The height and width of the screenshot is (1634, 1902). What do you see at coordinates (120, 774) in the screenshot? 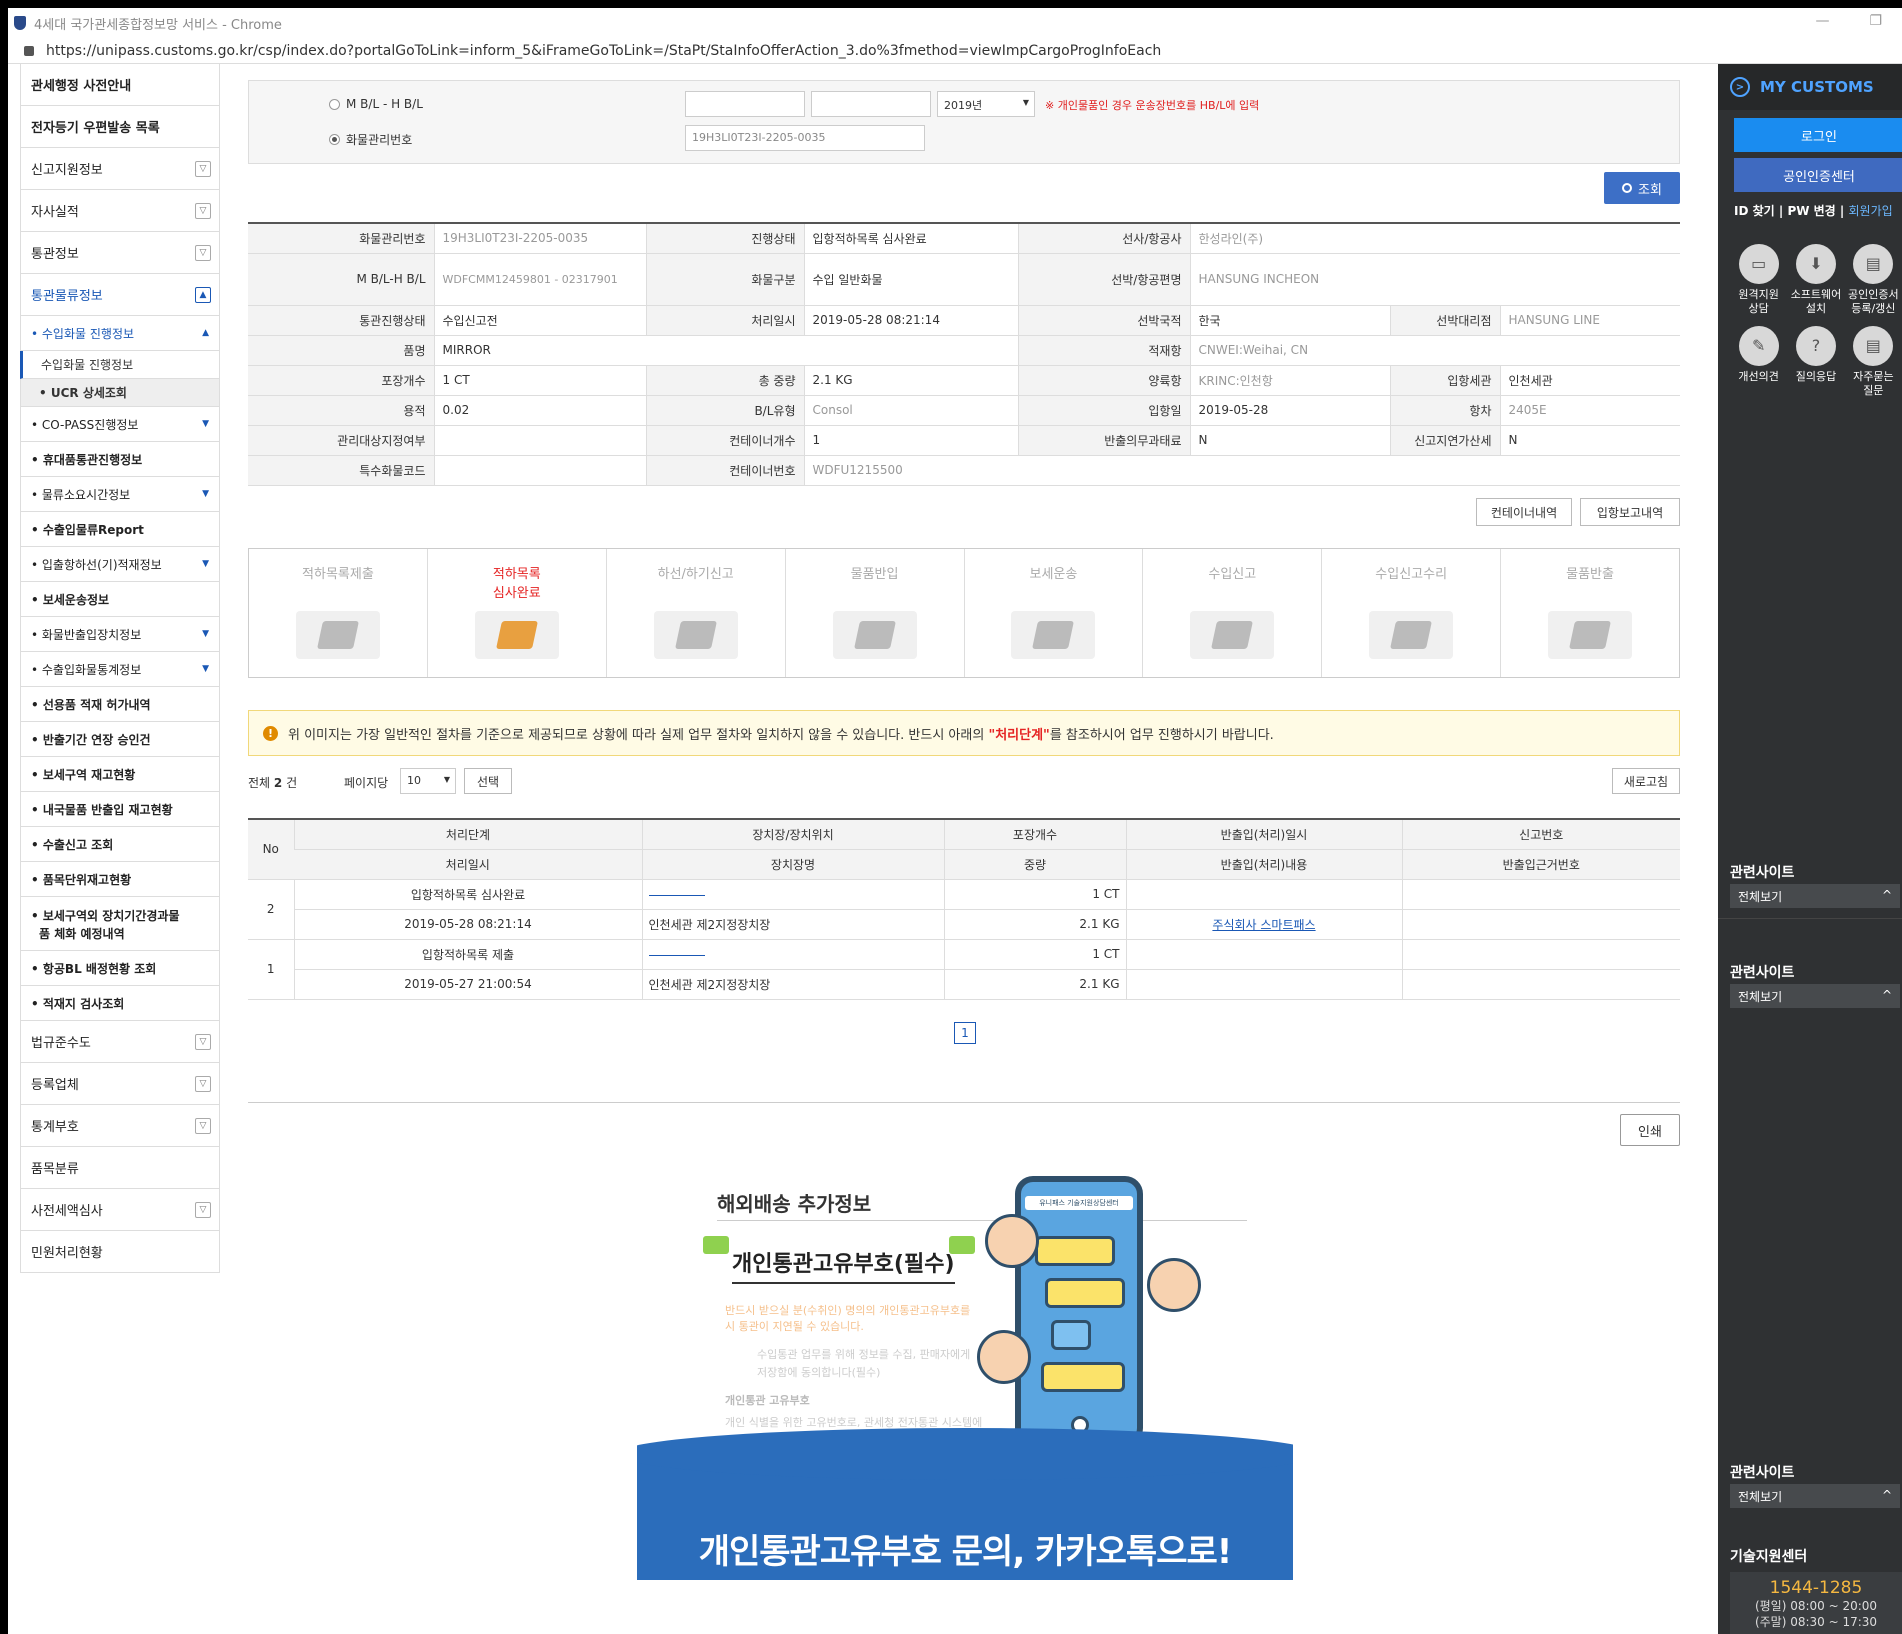
I see `sidebar-subitem: • 보세구역 재고현황` at bounding box center [120, 774].